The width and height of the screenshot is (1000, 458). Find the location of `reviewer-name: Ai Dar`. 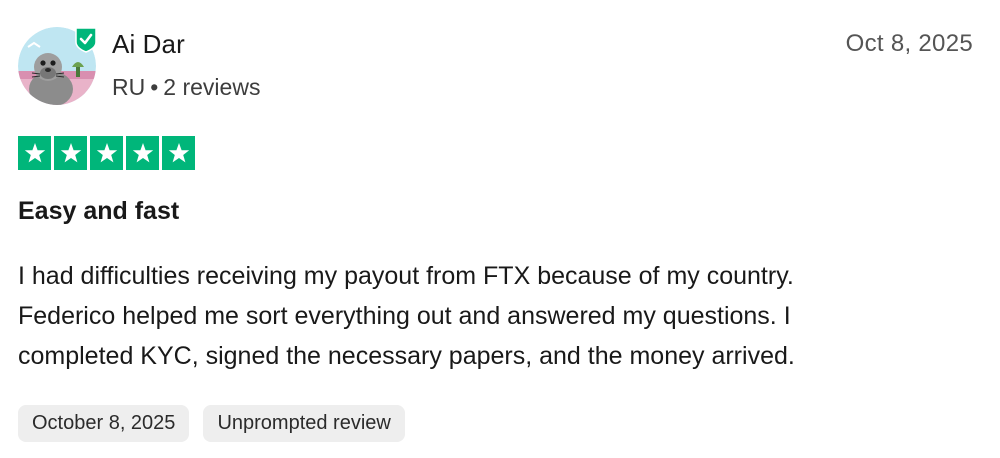

reviewer-name: Ai Dar is located at coordinates (148, 44).